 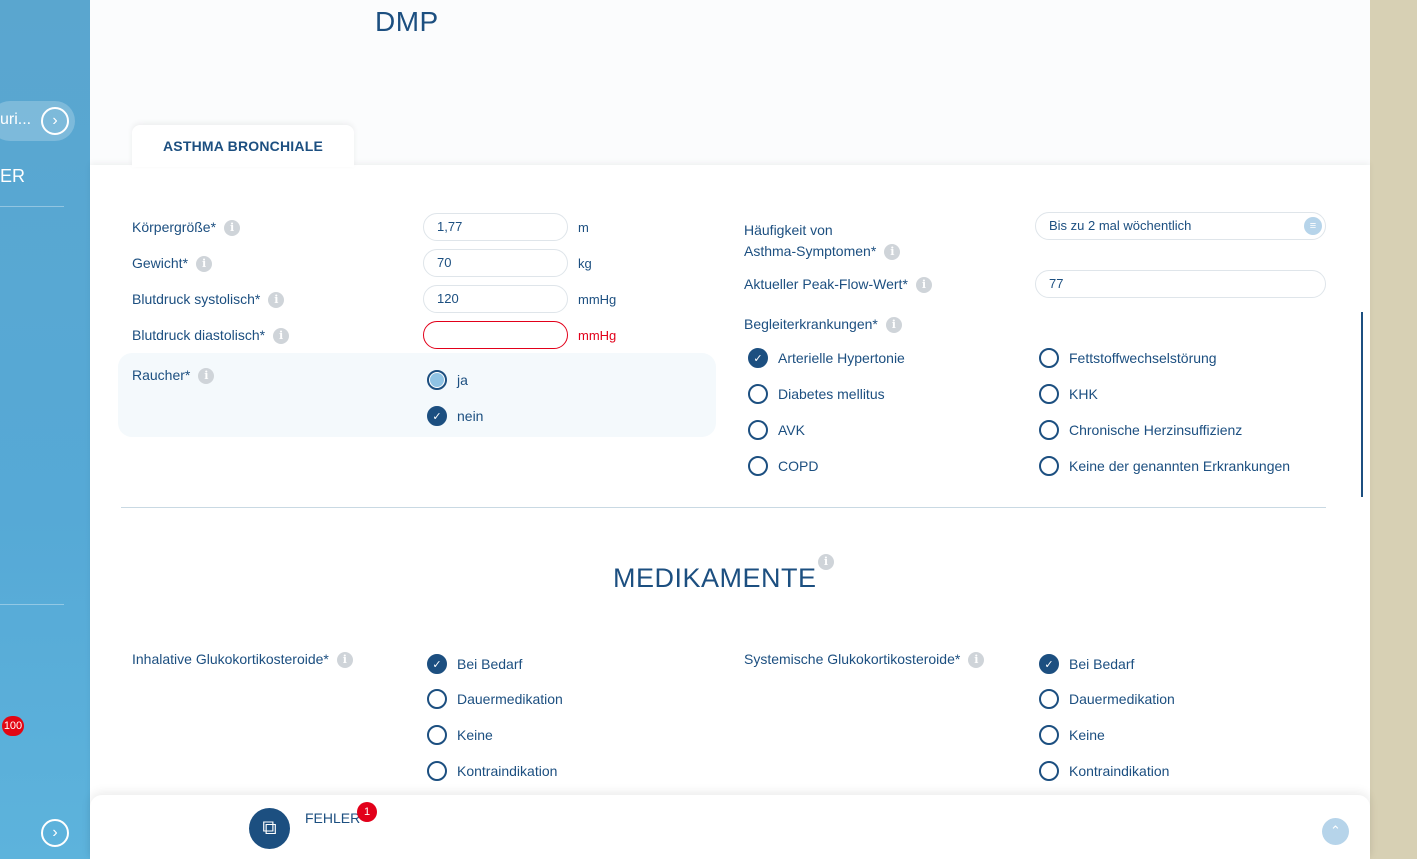 What do you see at coordinates (12, 176) in the screenshot?
I see `sidebar-item-label: ER` at bounding box center [12, 176].